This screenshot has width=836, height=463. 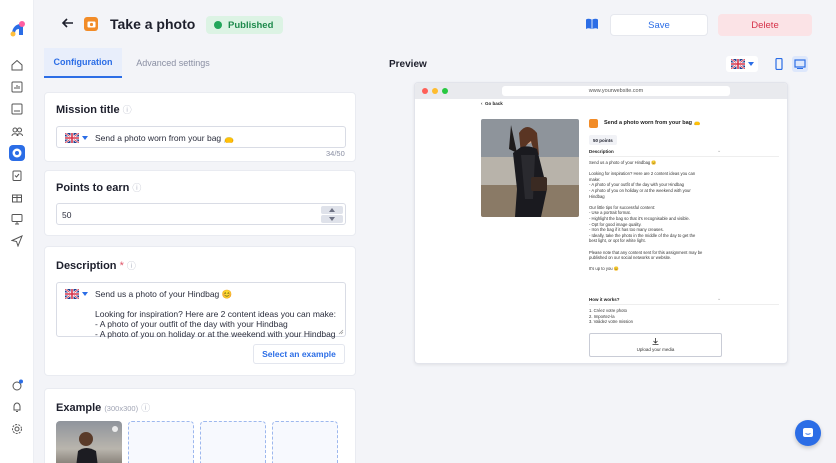 What do you see at coordinates (17, 197) in the screenshot?
I see `gift-icon` at bounding box center [17, 197].